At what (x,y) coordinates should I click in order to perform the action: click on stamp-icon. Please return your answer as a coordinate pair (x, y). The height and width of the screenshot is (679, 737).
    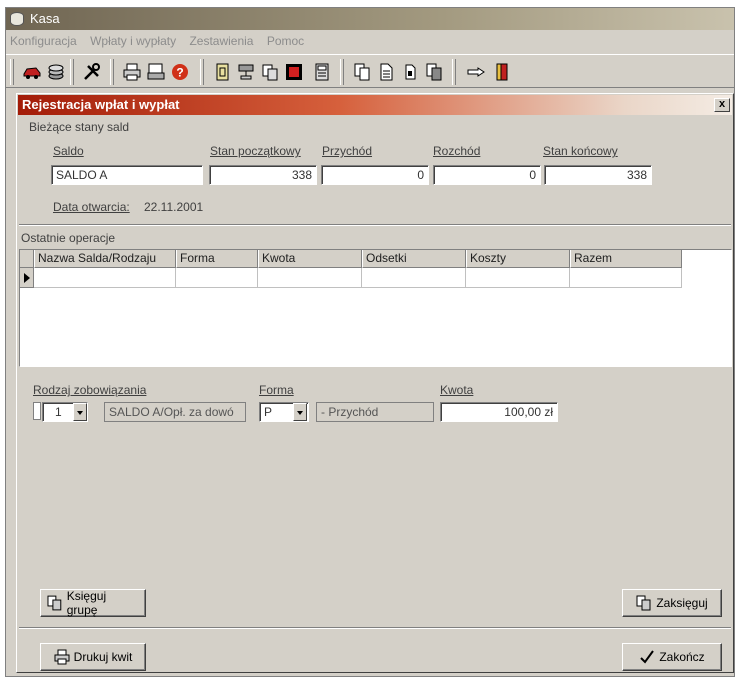
    Looking at the image, I should click on (246, 72).